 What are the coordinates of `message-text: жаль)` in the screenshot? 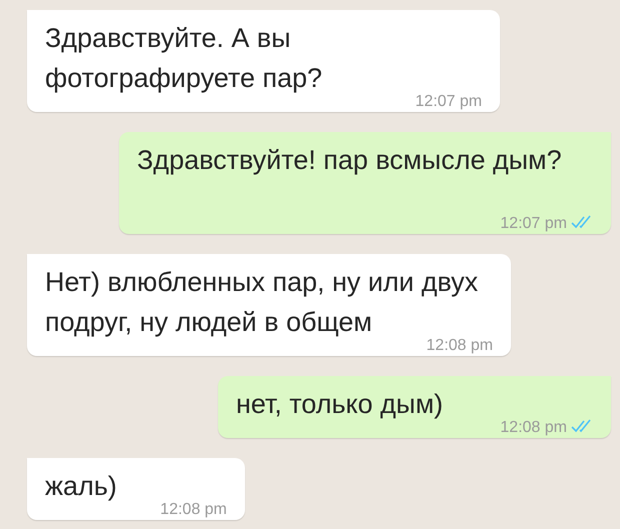 It's located at (81, 486).